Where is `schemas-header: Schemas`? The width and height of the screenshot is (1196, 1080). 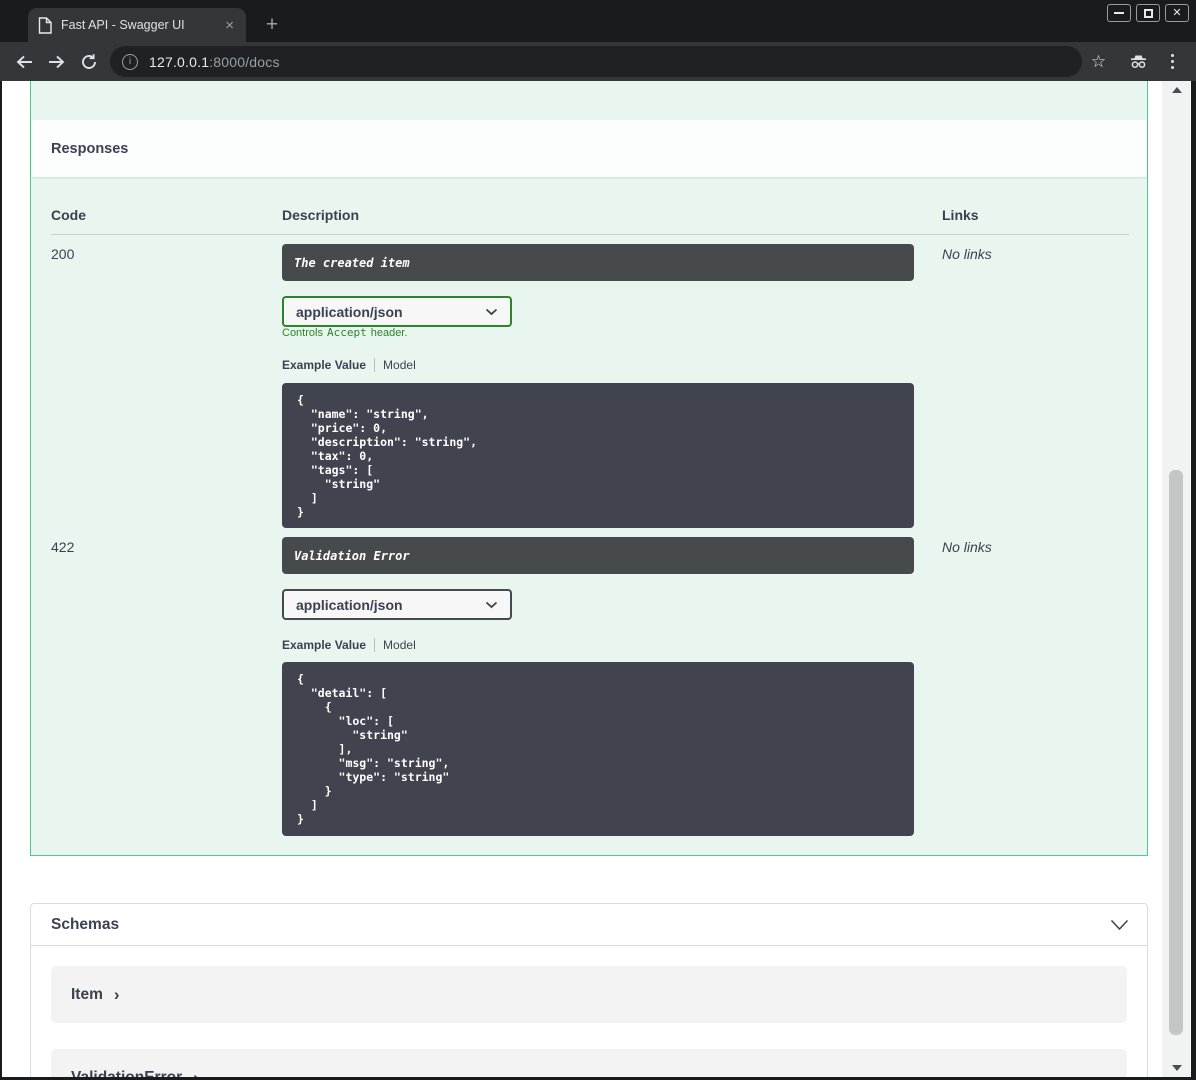
schemas-header: Schemas is located at coordinates (589, 925).